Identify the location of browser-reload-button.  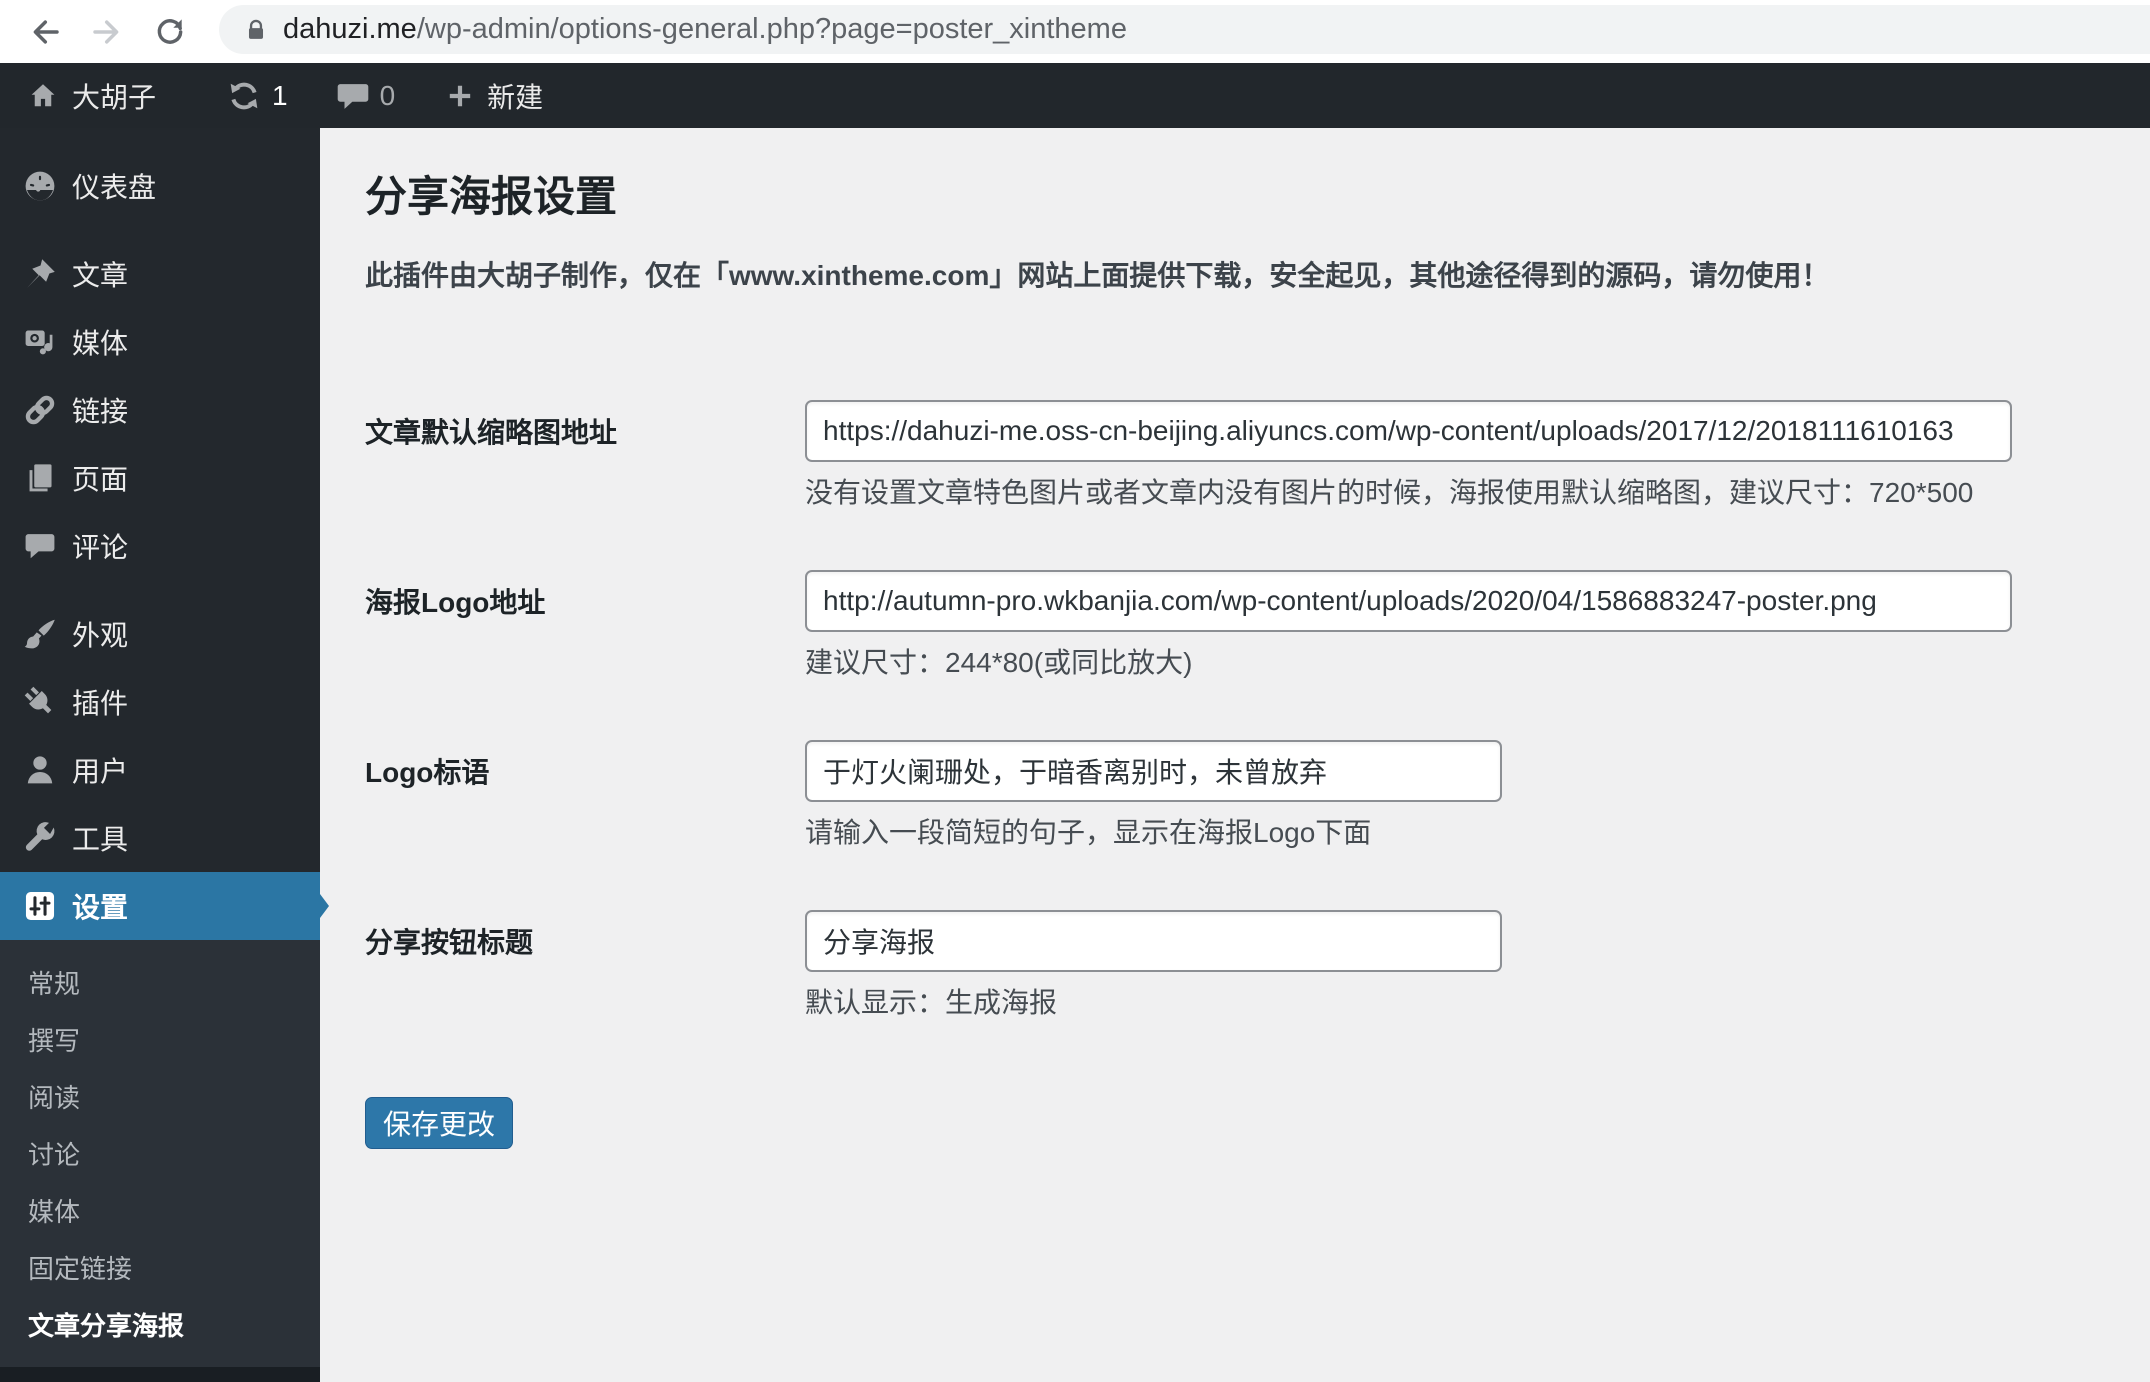
(170, 32).